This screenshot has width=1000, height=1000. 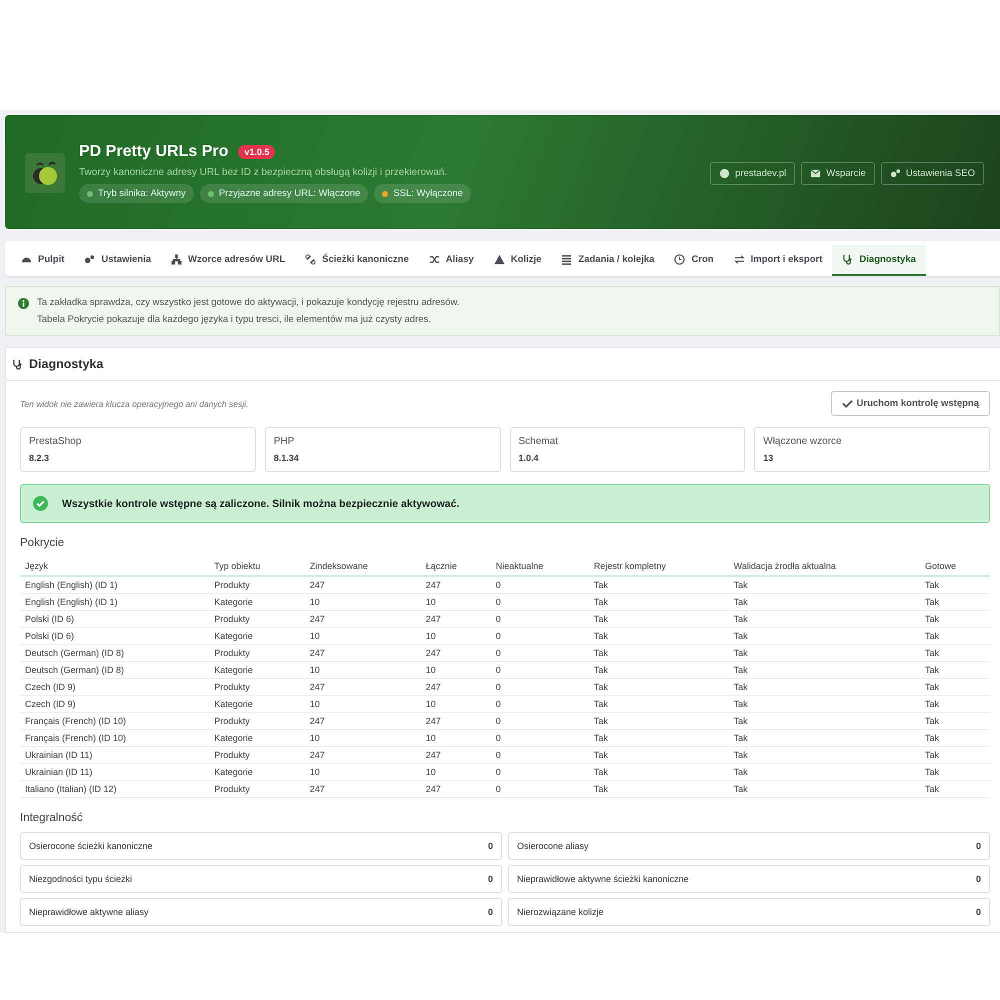 What do you see at coordinates (287, 458) in the screenshot?
I see `stat-value: 8.1.34` at bounding box center [287, 458].